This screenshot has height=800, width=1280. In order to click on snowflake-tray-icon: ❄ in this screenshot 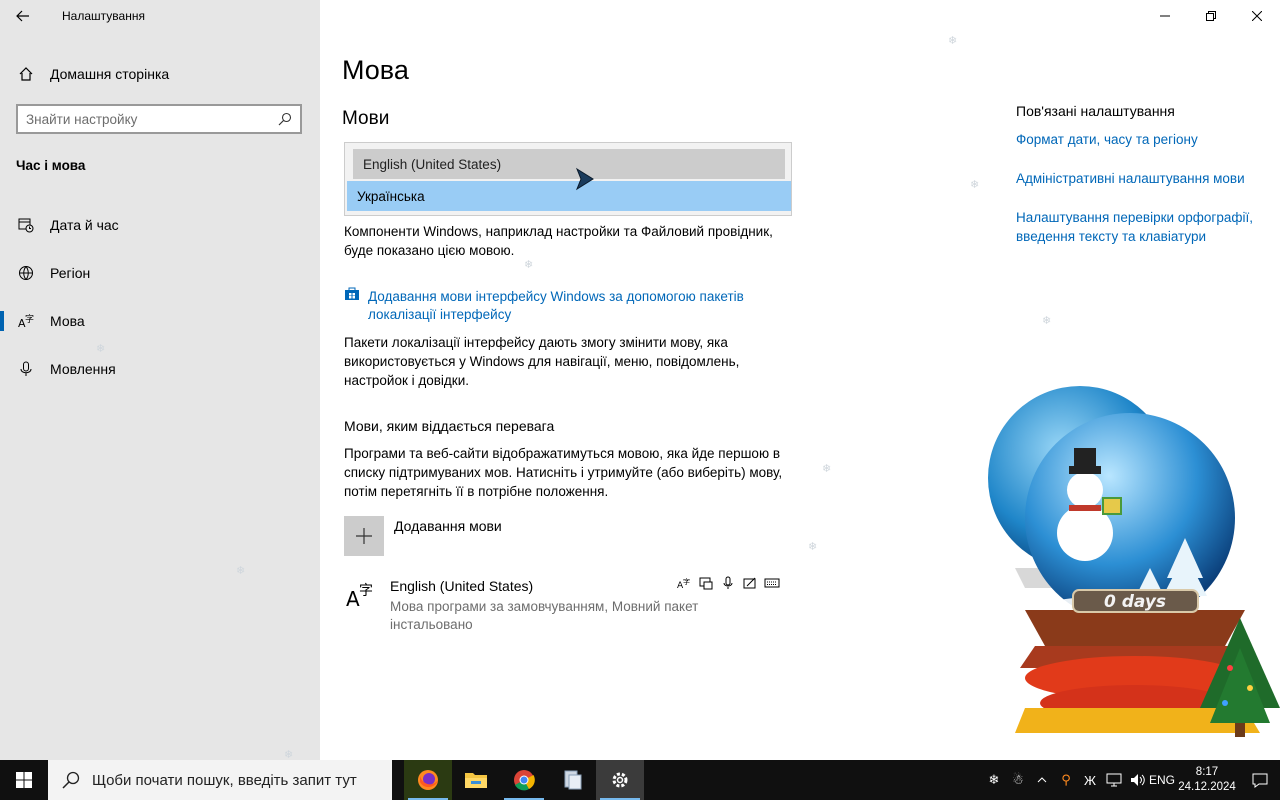, I will do `click(994, 780)`.